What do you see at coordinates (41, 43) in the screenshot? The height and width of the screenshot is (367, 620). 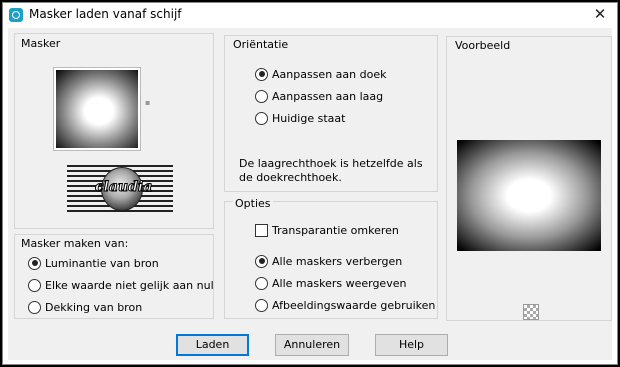 I see `masker-group-title: Masker` at bounding box center [41, 43].